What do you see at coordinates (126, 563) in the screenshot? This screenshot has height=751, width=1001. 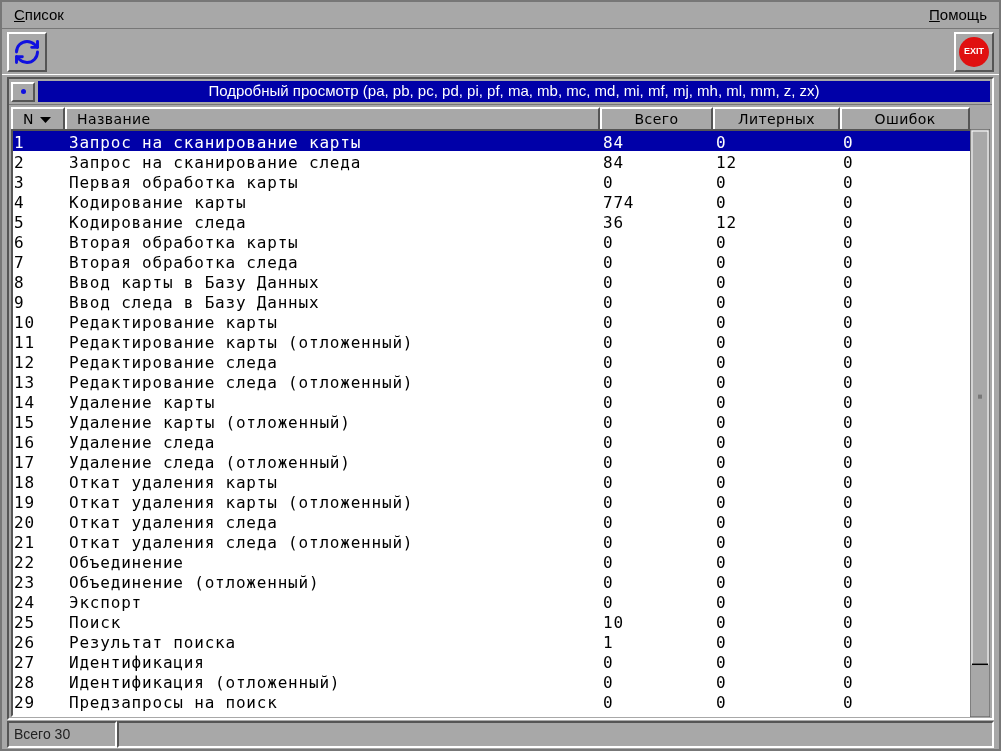 I see `table-cell-text: Объединение` at bounding box center [126, 563].